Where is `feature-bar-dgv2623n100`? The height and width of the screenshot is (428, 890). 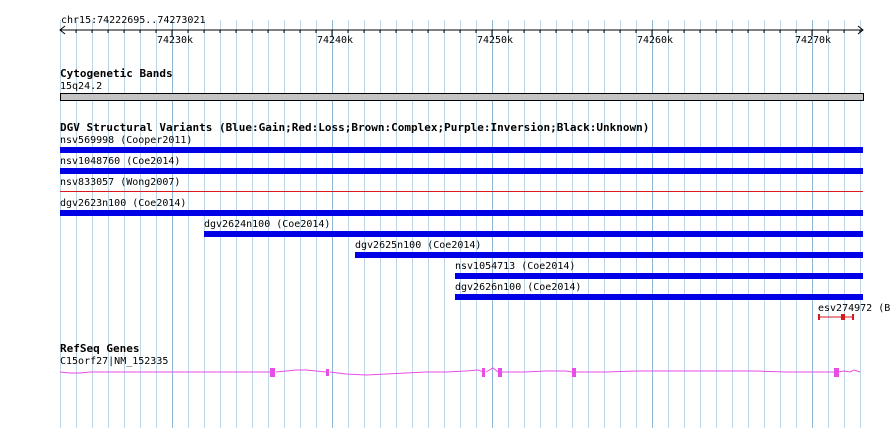 feature-bar-dgv2623n100 is located at coordinates (461, 213).